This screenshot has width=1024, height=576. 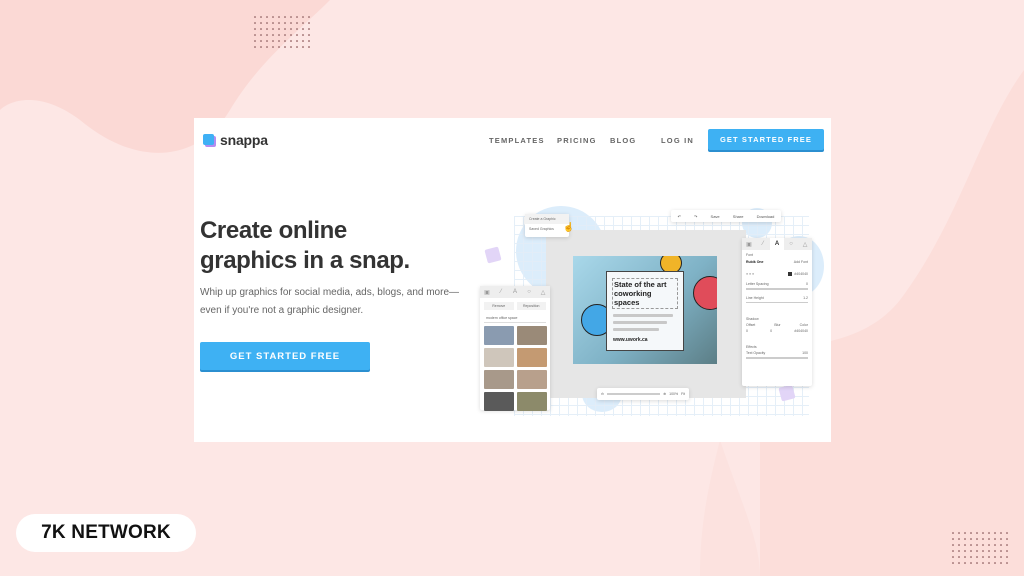 What do you see at coordinates (517, 140) in the screenshot?
I see `nav-templates: TEMPLATES` at bounding box center [517, 140].